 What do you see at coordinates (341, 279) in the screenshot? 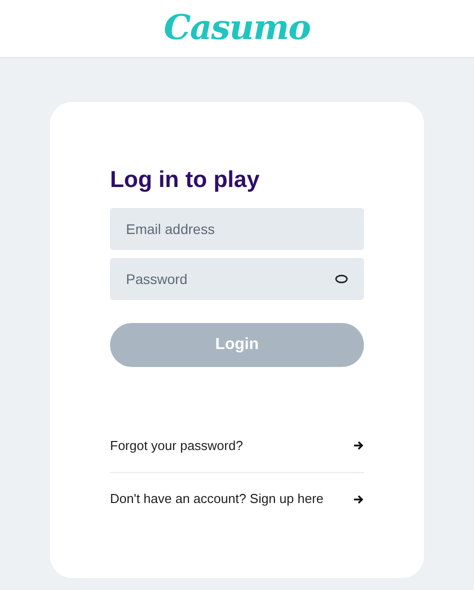
I see `eye-icon` at bounding box center [341, 279].